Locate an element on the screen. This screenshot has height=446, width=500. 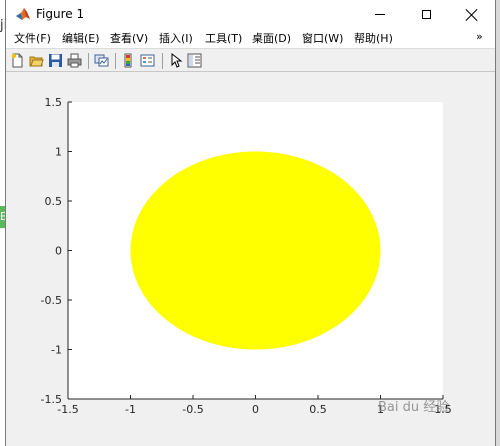
y-tick-label: 1.5 is located at coordinates (54, 102).